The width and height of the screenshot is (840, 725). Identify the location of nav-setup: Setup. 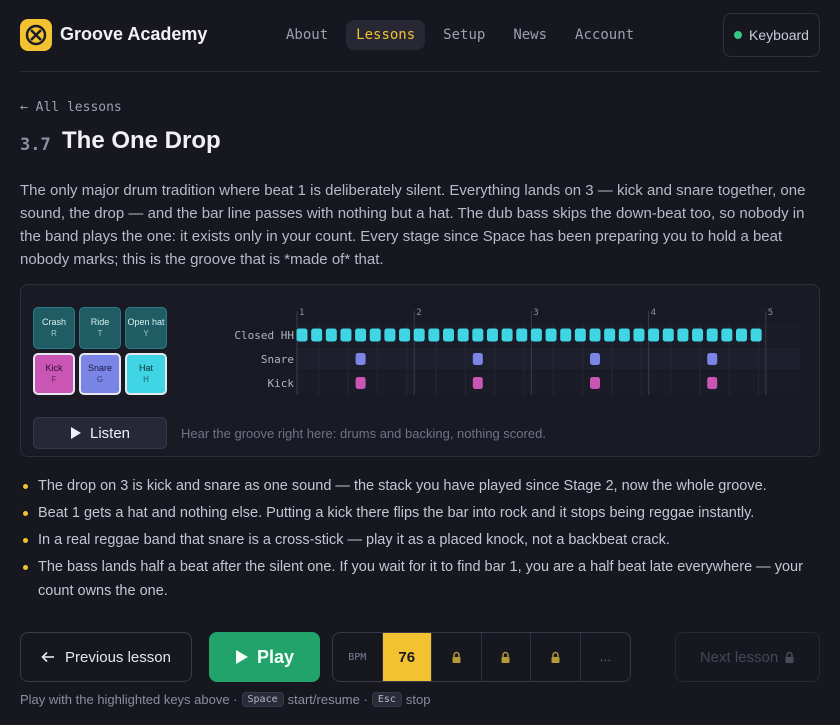
(464, 35).